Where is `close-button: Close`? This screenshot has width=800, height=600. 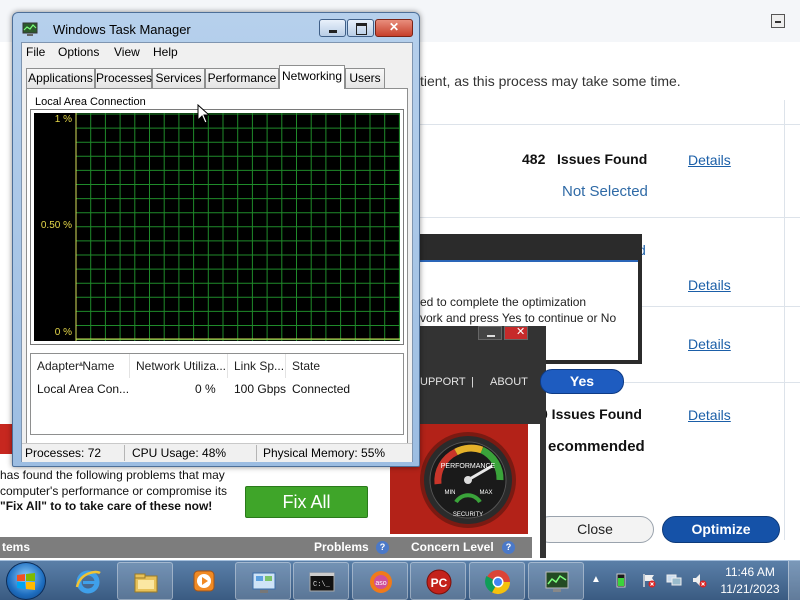 close-button: Close is located at coordinates (595, 529).